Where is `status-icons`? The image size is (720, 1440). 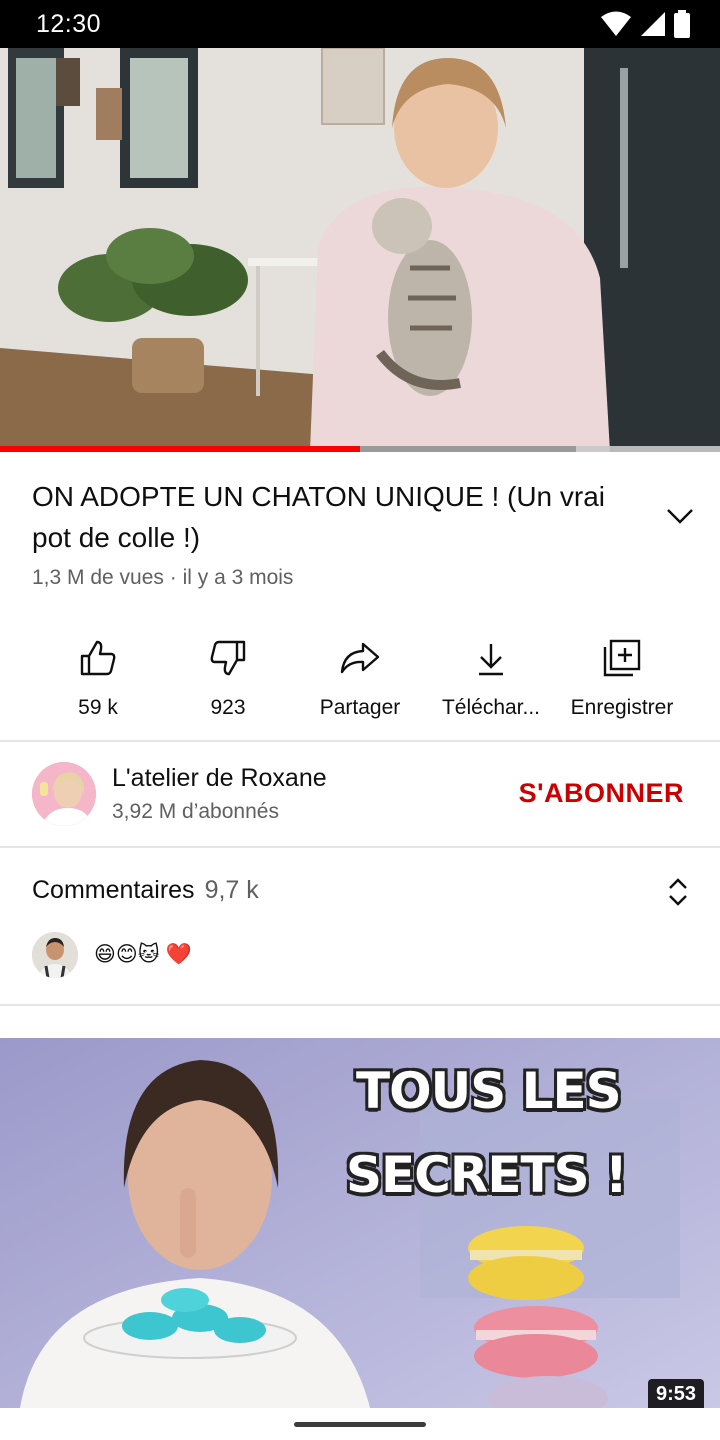 status-icons is located at coordinates (645, 24).